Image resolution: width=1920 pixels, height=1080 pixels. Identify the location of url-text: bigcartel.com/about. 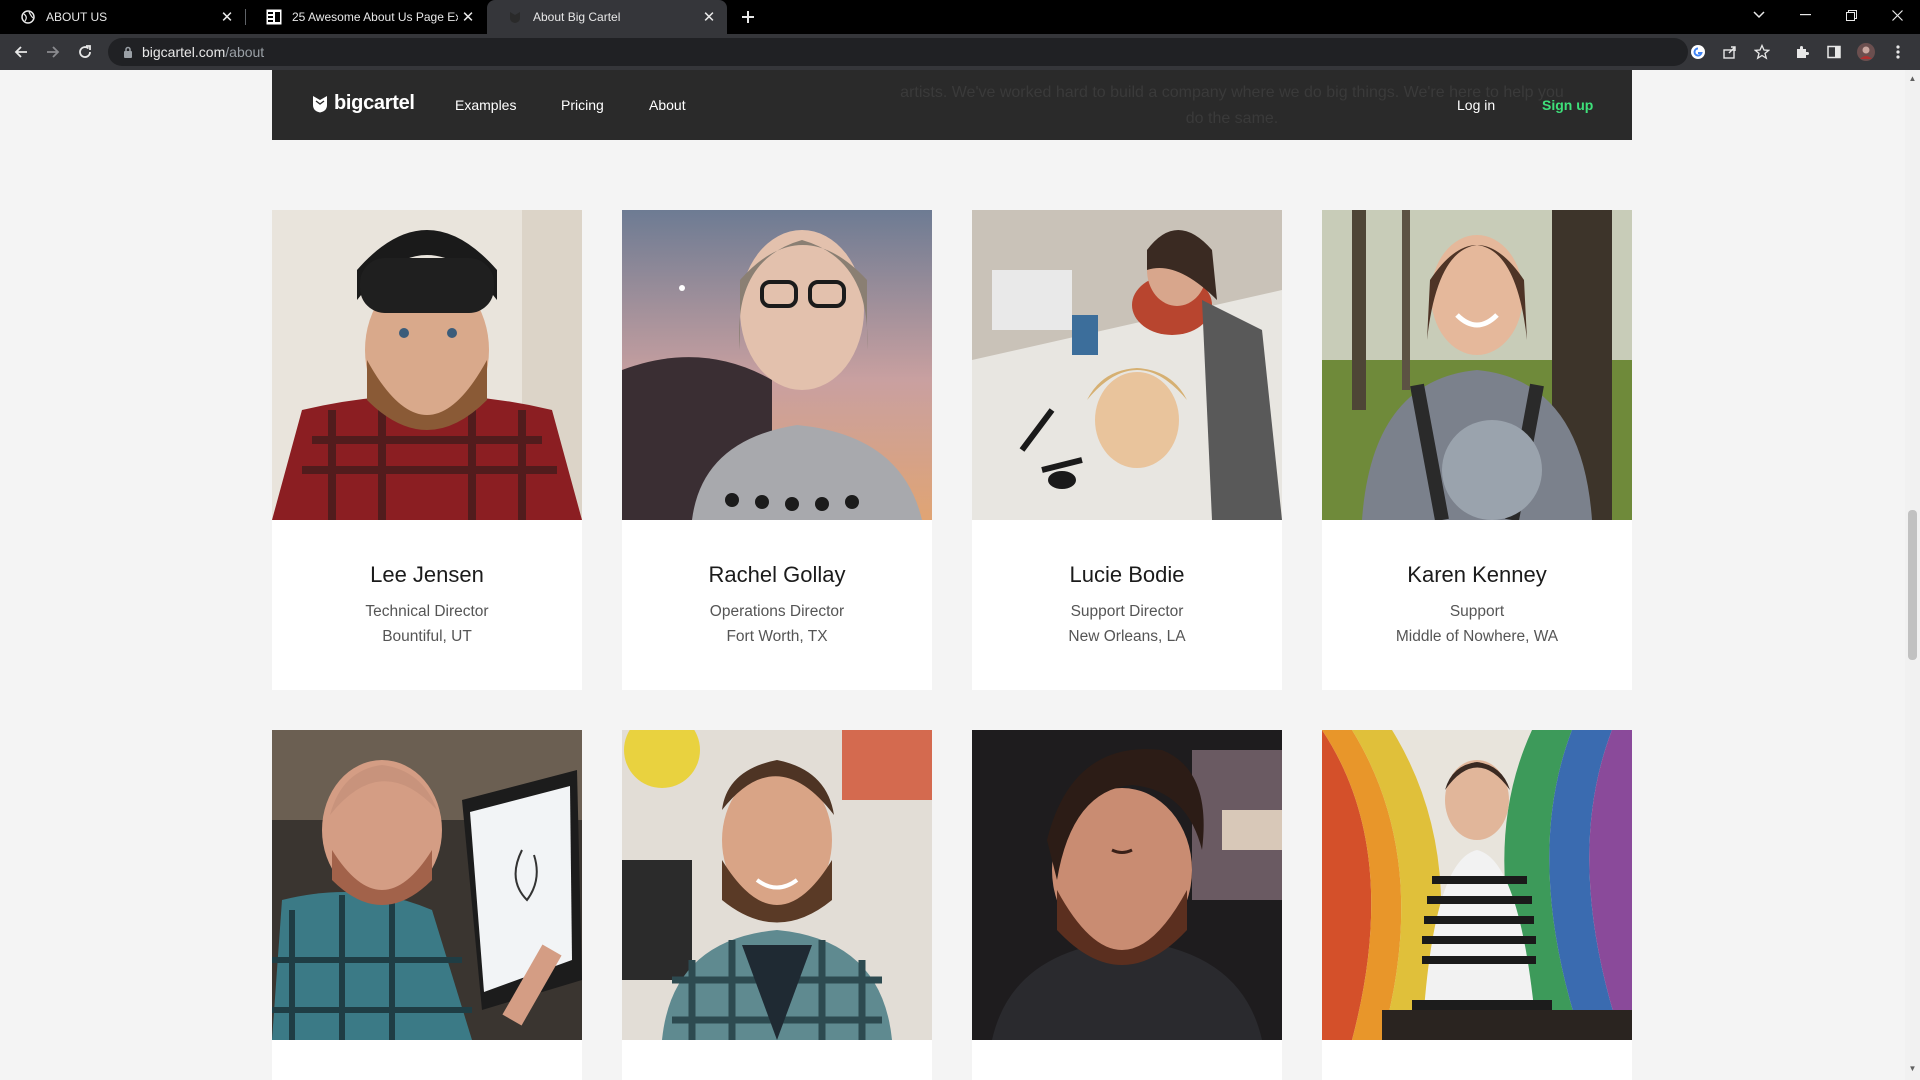
(203, 52).